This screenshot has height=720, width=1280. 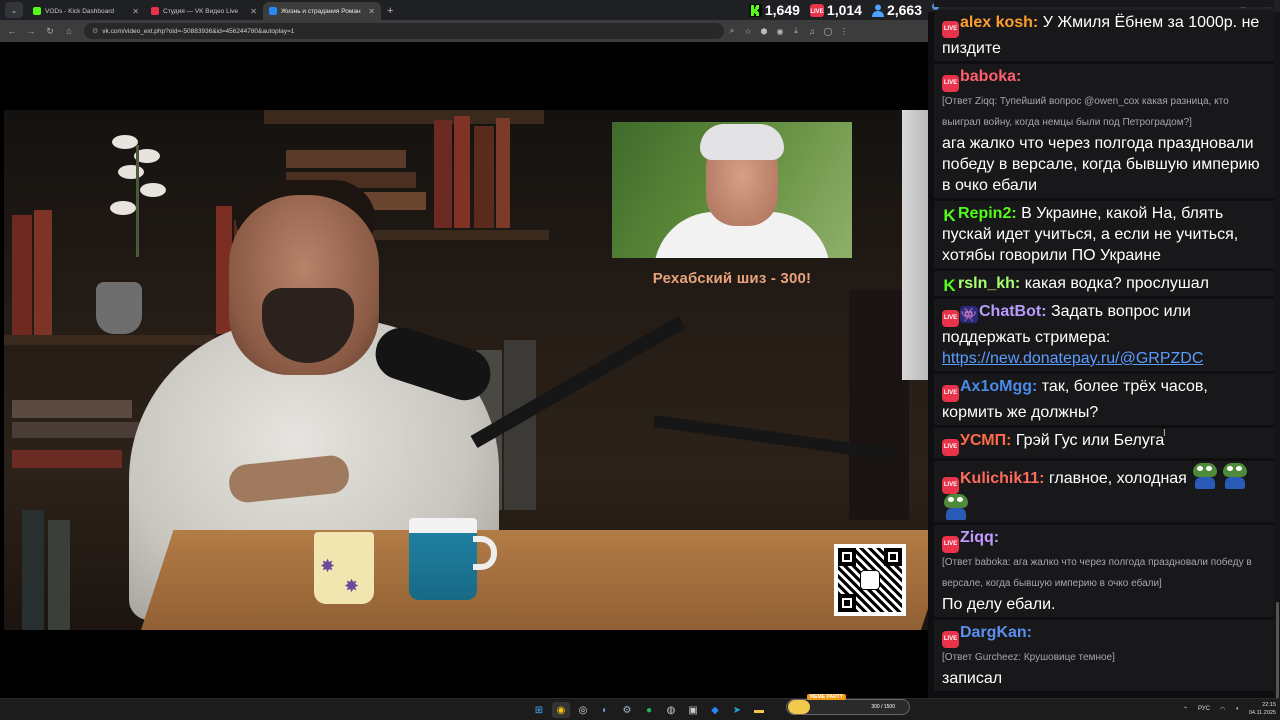 I want to click on extensions-icon: ⬢, so click(x=764, y=31).